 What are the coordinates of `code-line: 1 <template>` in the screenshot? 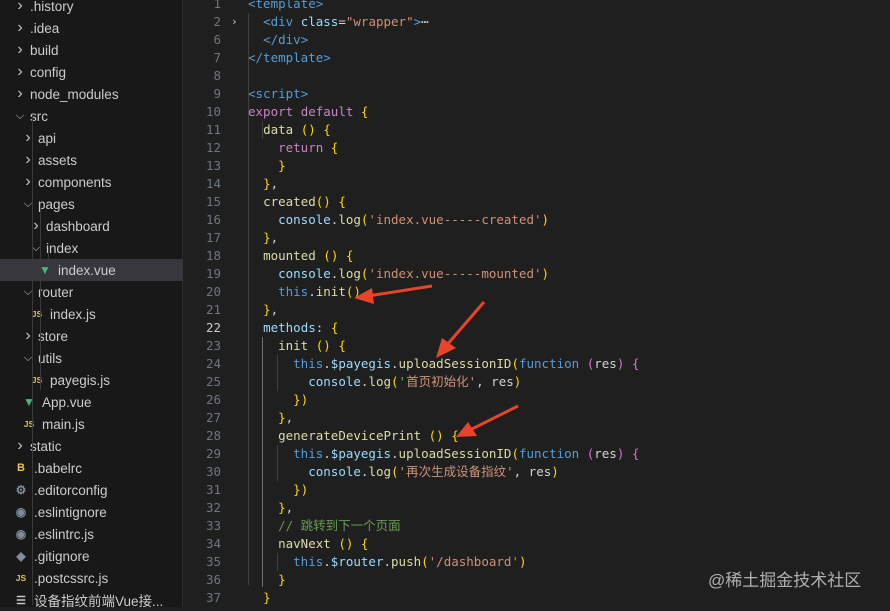 It's located at (536, 6).